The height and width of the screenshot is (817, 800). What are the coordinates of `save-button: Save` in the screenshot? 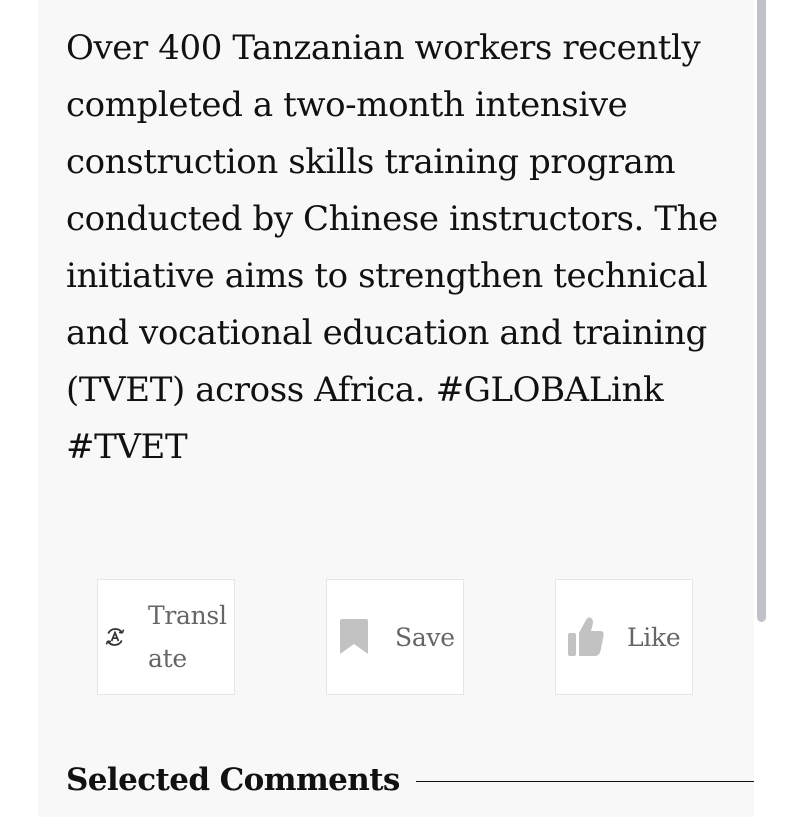 It's located at (395, 637).